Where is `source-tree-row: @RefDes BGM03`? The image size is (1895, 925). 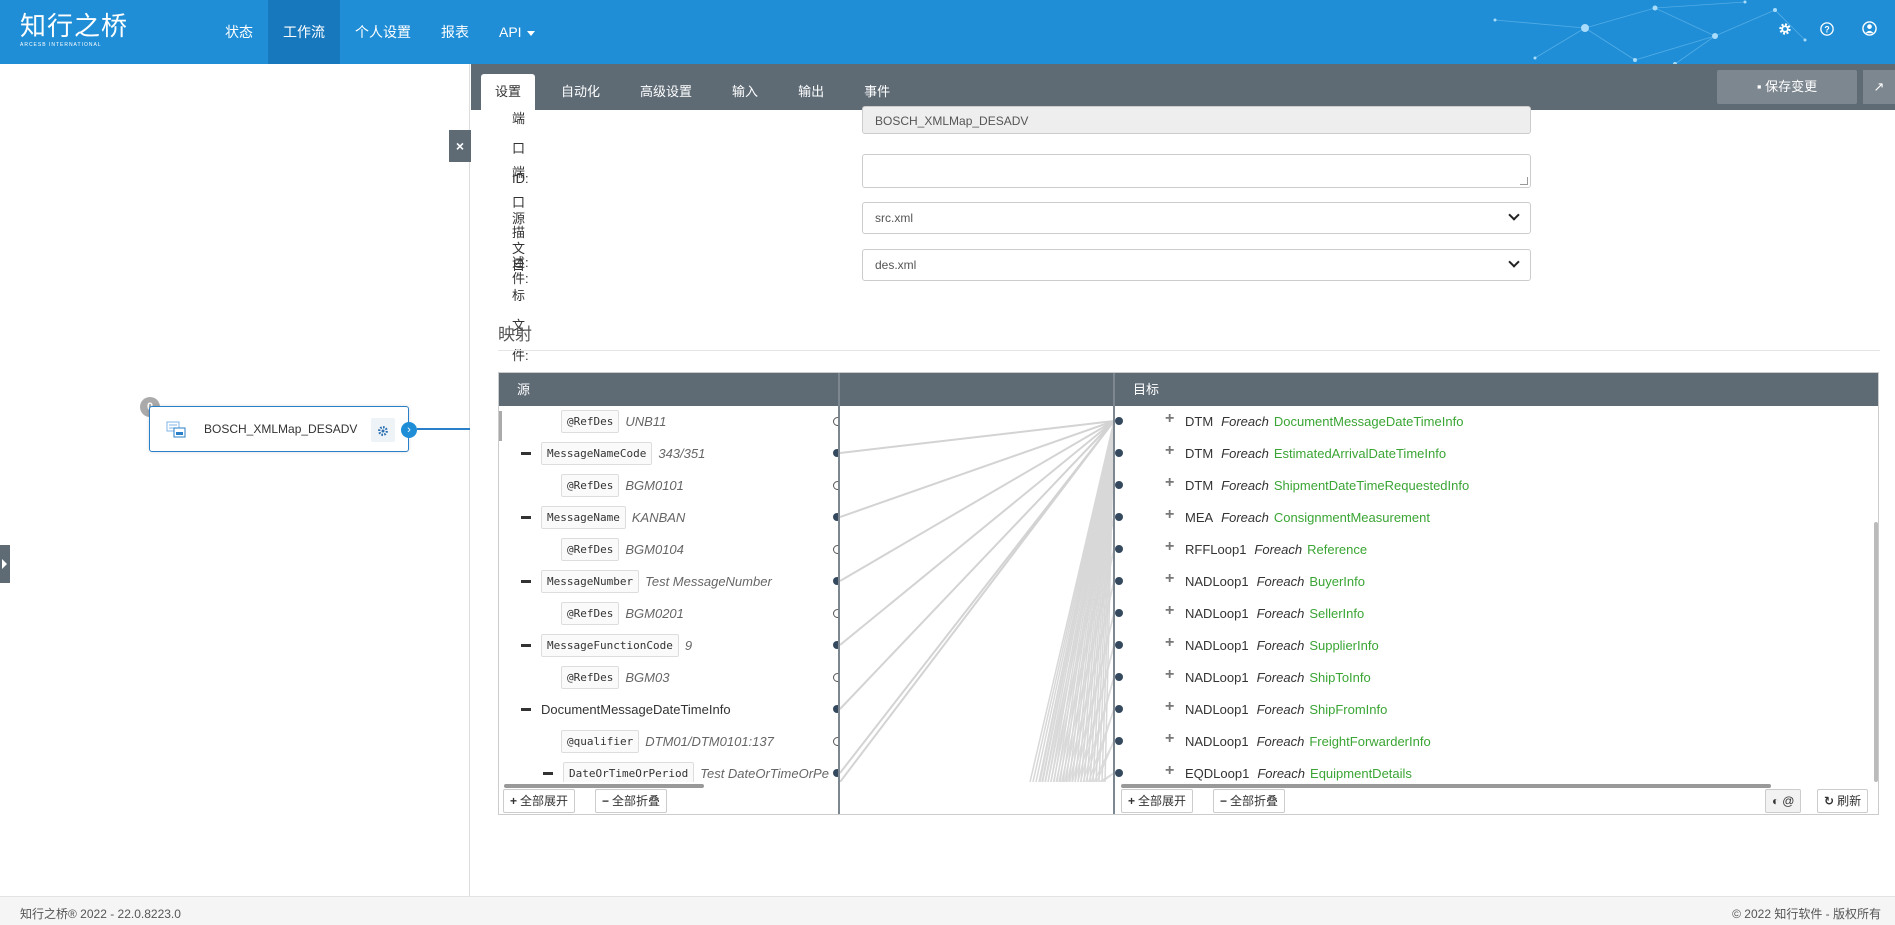 source-tree-row: @RefDes BGM03 is located at coordinates (615, 677).